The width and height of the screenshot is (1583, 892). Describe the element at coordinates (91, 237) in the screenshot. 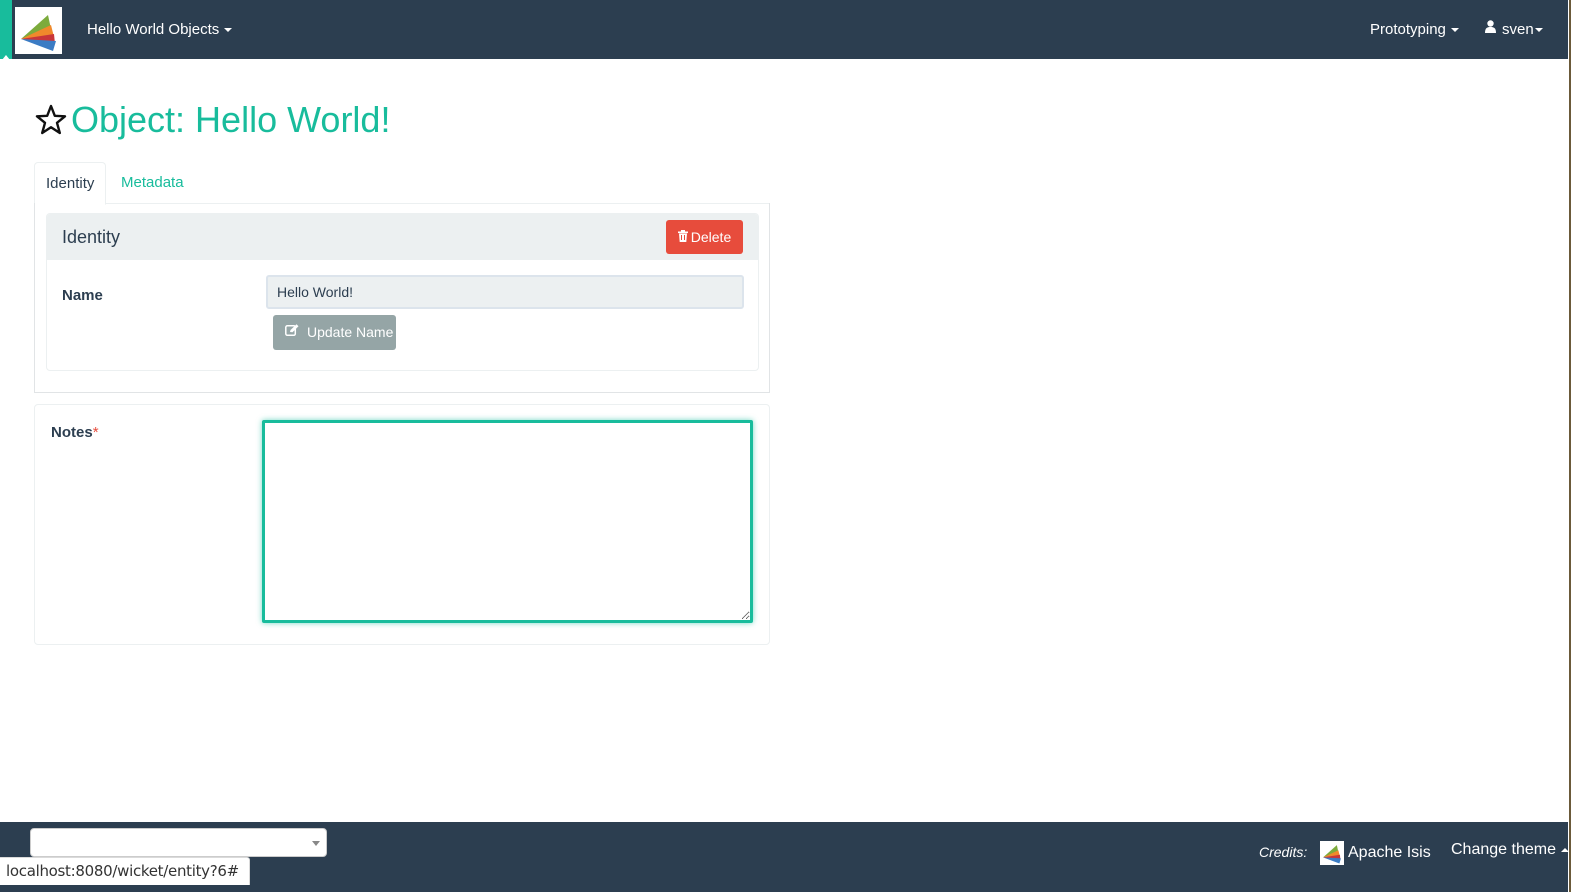

I see `panel-title: Identity` at that location.